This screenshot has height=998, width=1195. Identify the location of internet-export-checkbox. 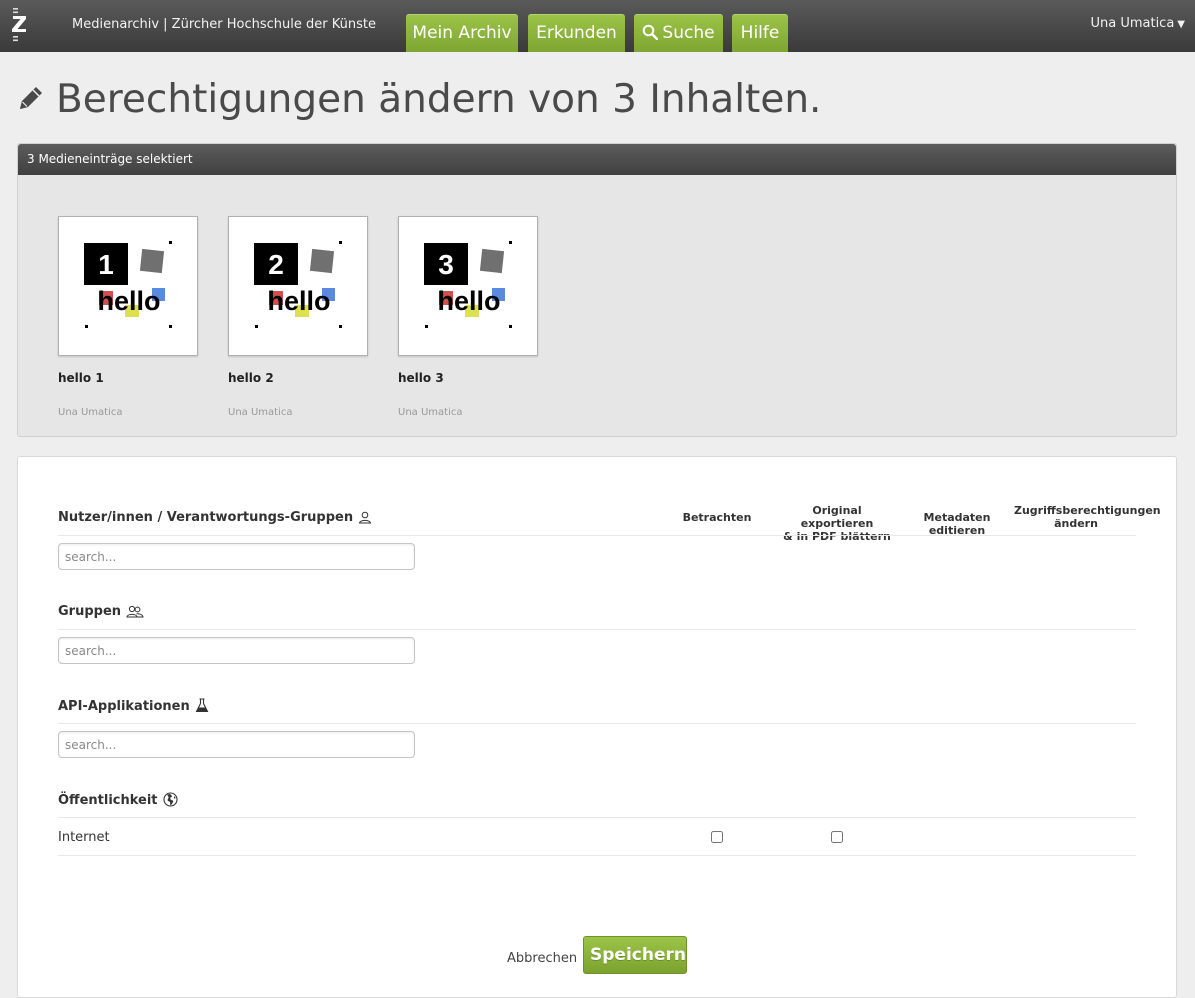
(837, 837).